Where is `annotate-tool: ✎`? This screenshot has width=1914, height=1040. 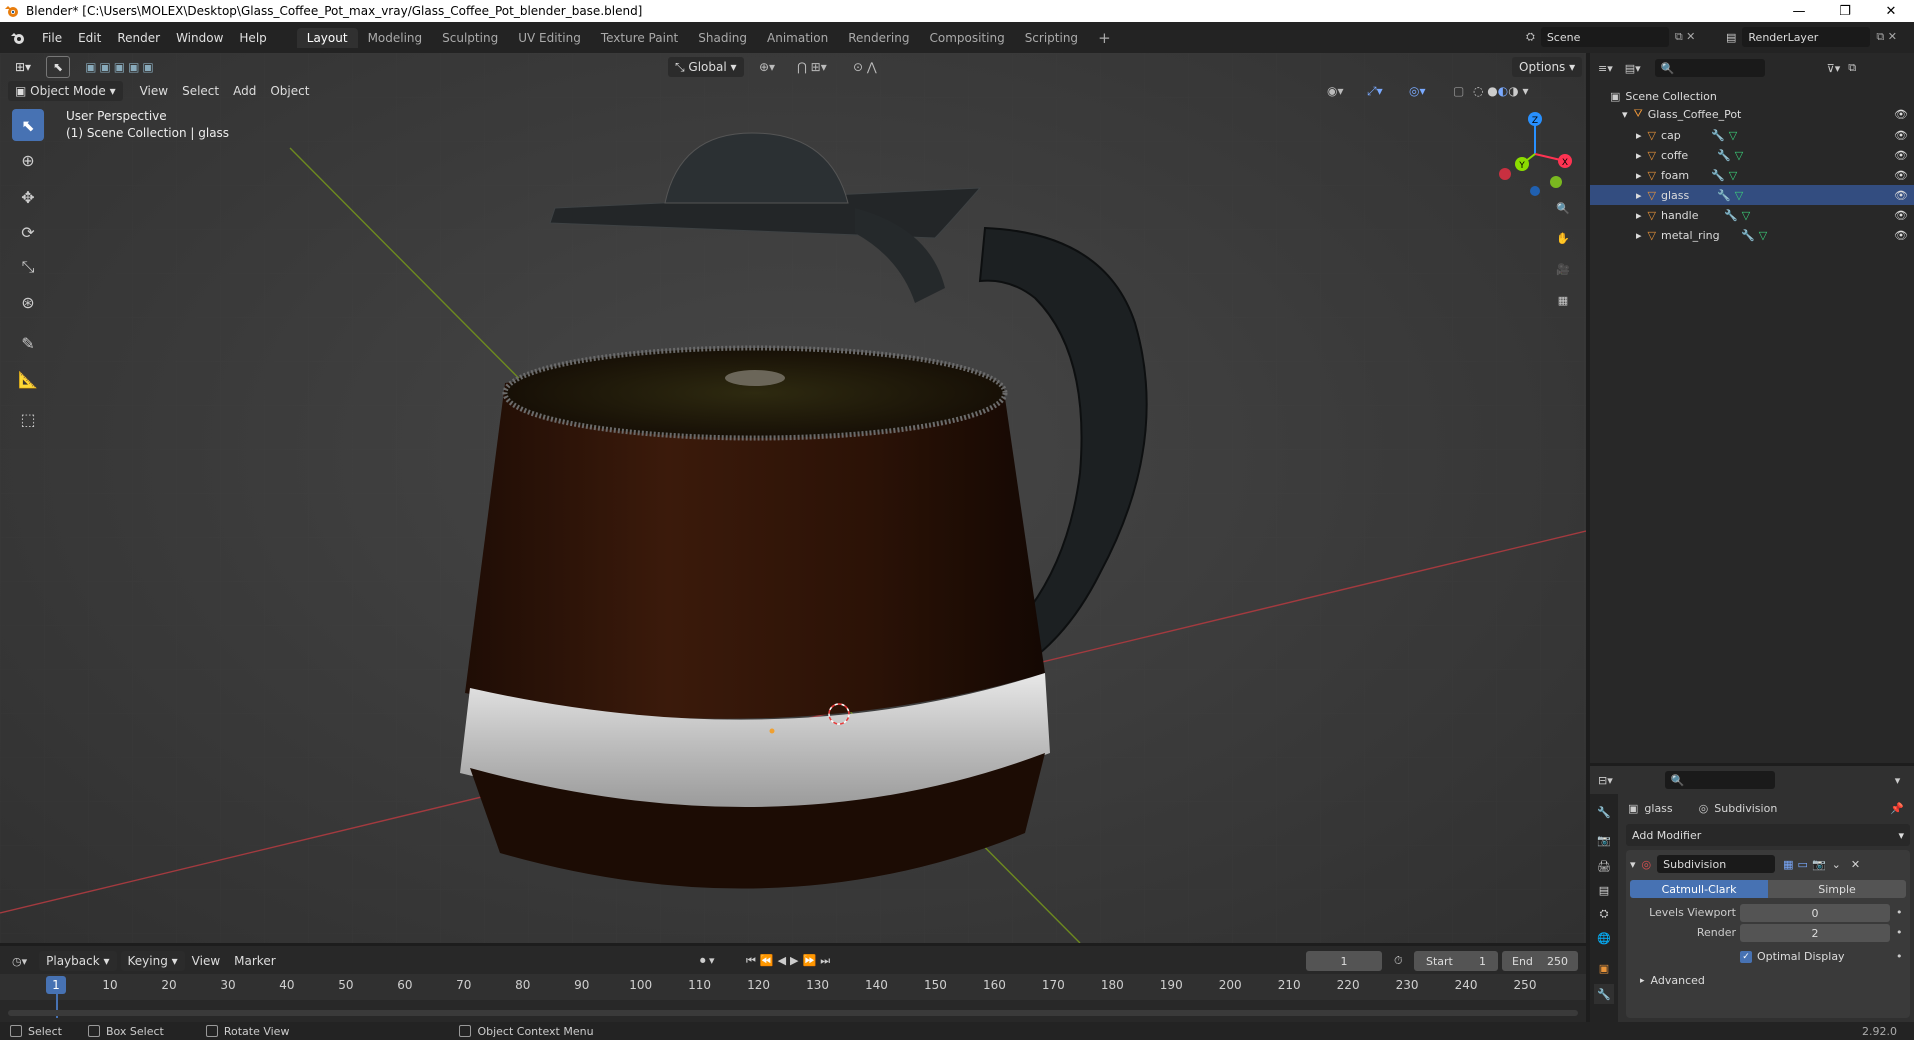 annotate-tool: ✎ is located at coordinates (28, 343).